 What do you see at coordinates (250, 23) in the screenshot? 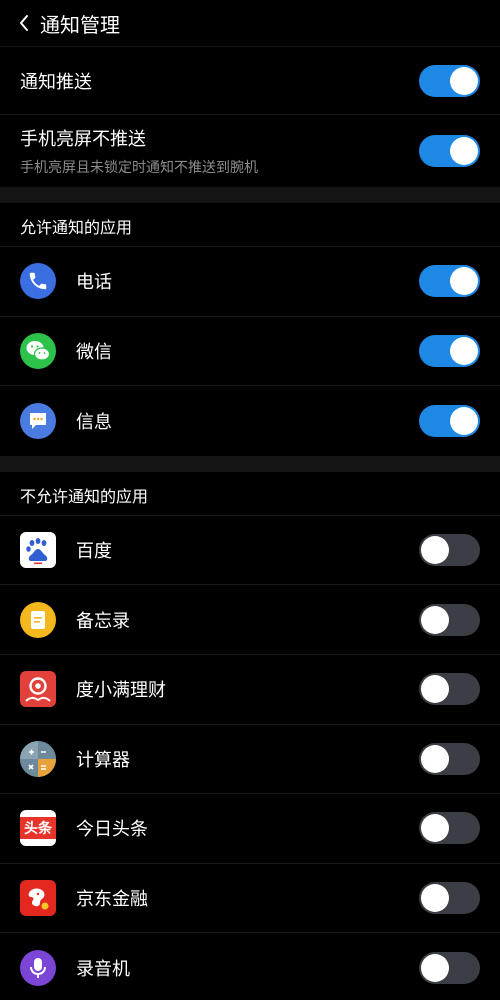
I see `header: 通知管理` at bounding box center [250, 23].